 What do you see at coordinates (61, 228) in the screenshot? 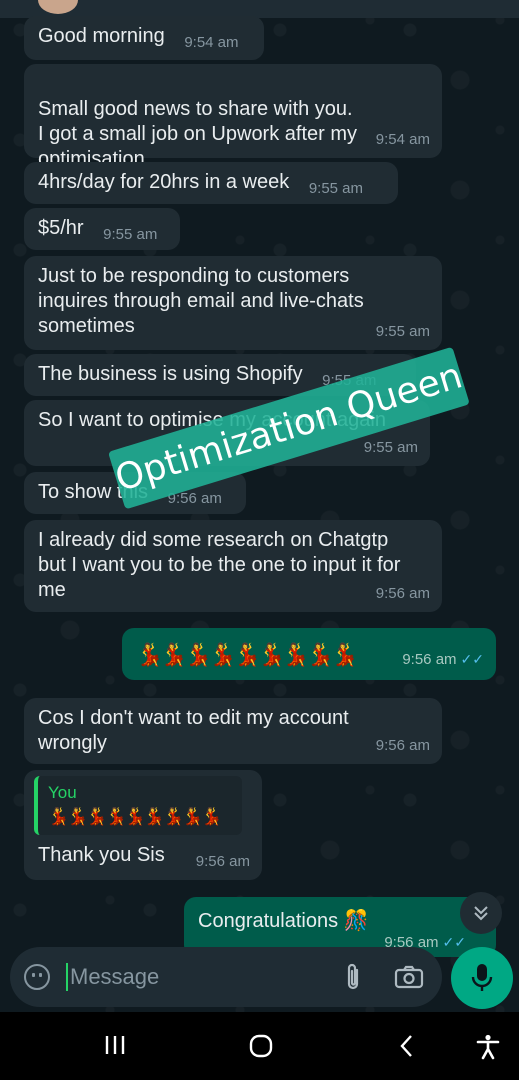
I see `message-text: $5/hr` at bounding box center [61, 228].